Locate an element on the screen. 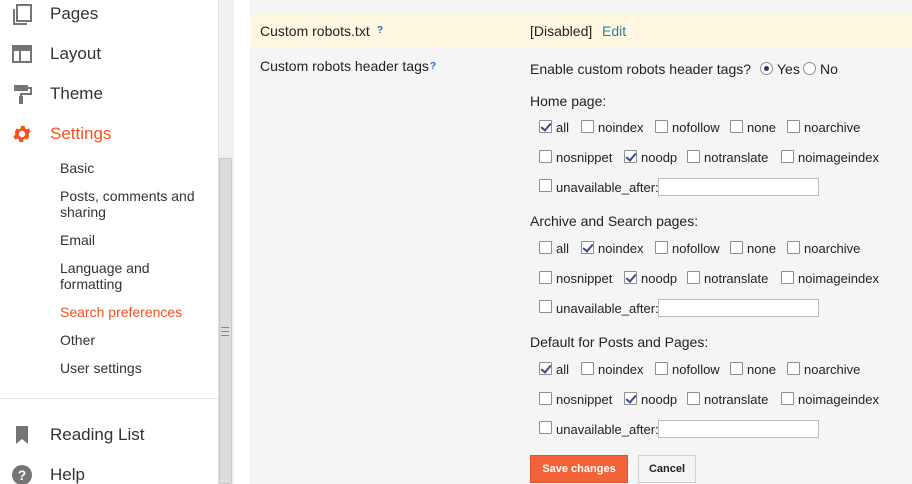 This screenshot has height=484, width=912. nav-item-settings: Settings is located at coordinates (109, 134).